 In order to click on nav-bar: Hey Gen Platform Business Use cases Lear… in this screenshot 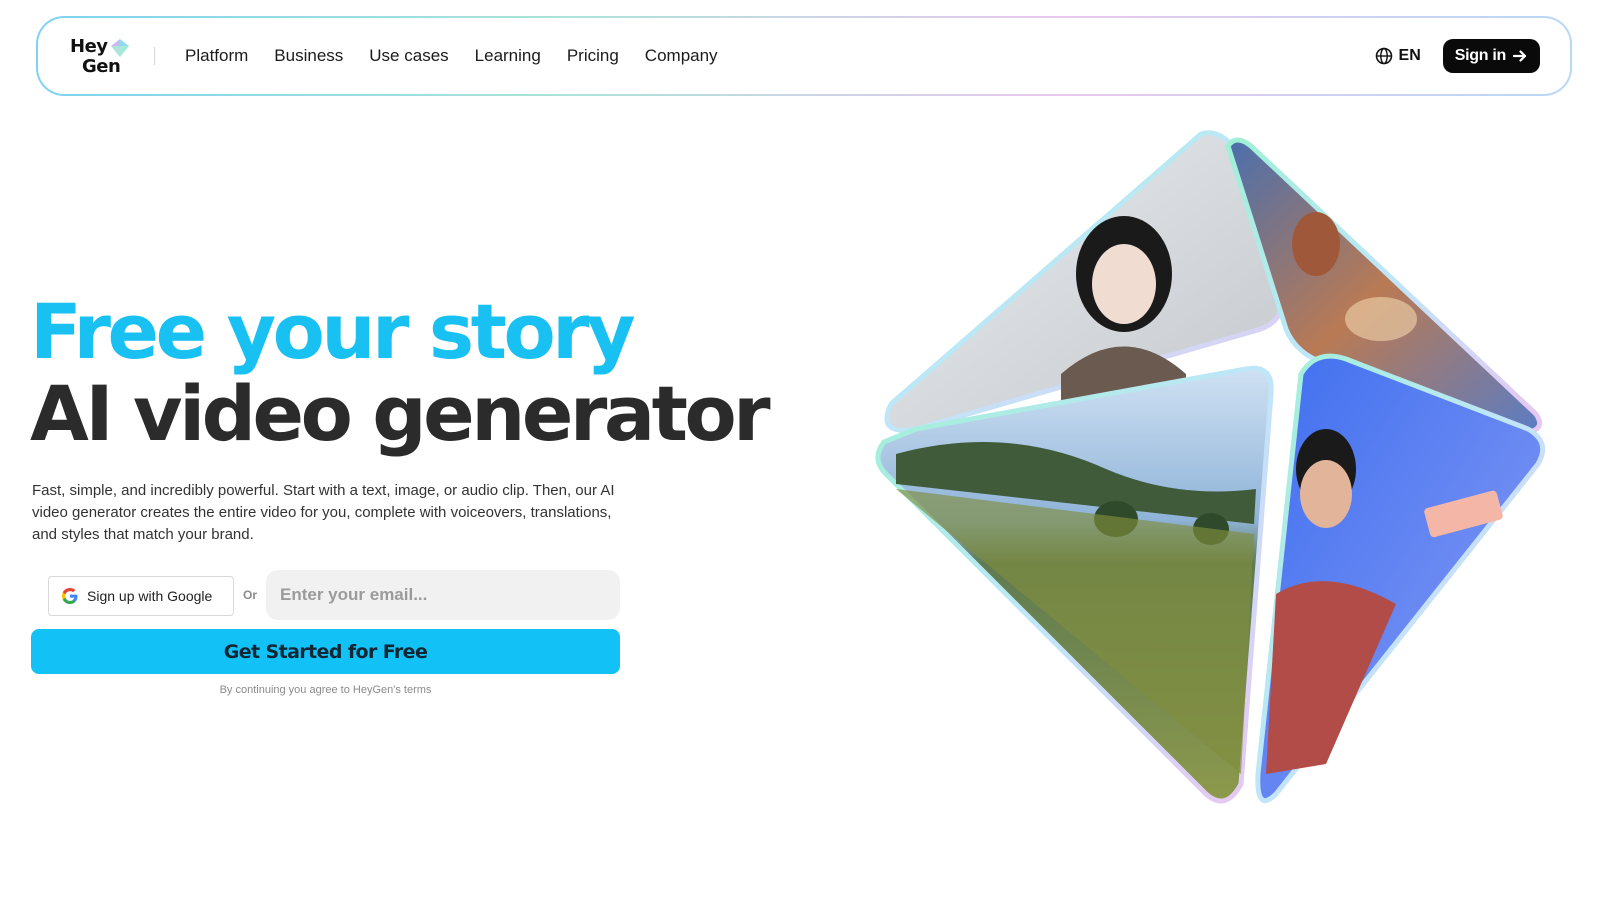, I will do `click(804, 56)`.